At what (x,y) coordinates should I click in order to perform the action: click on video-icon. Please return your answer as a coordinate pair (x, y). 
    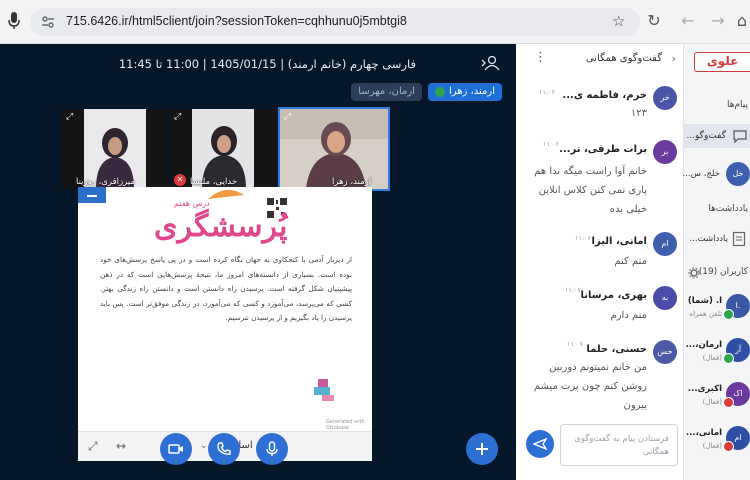
    Looking at the image, I should click on (175, 449).